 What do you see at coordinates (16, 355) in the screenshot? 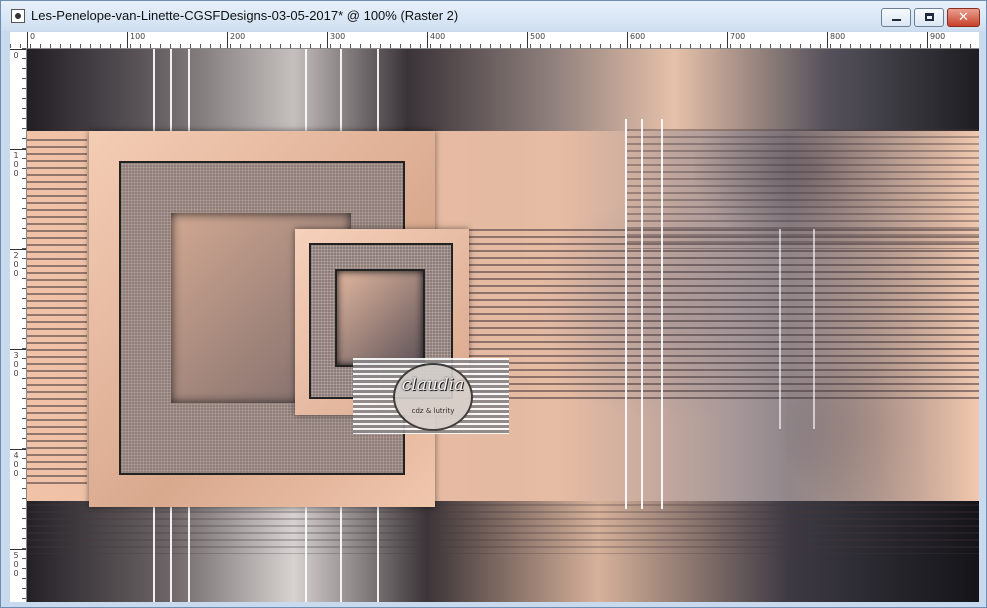
I see `ruler-label: 3` at bounding box center [16, 355].